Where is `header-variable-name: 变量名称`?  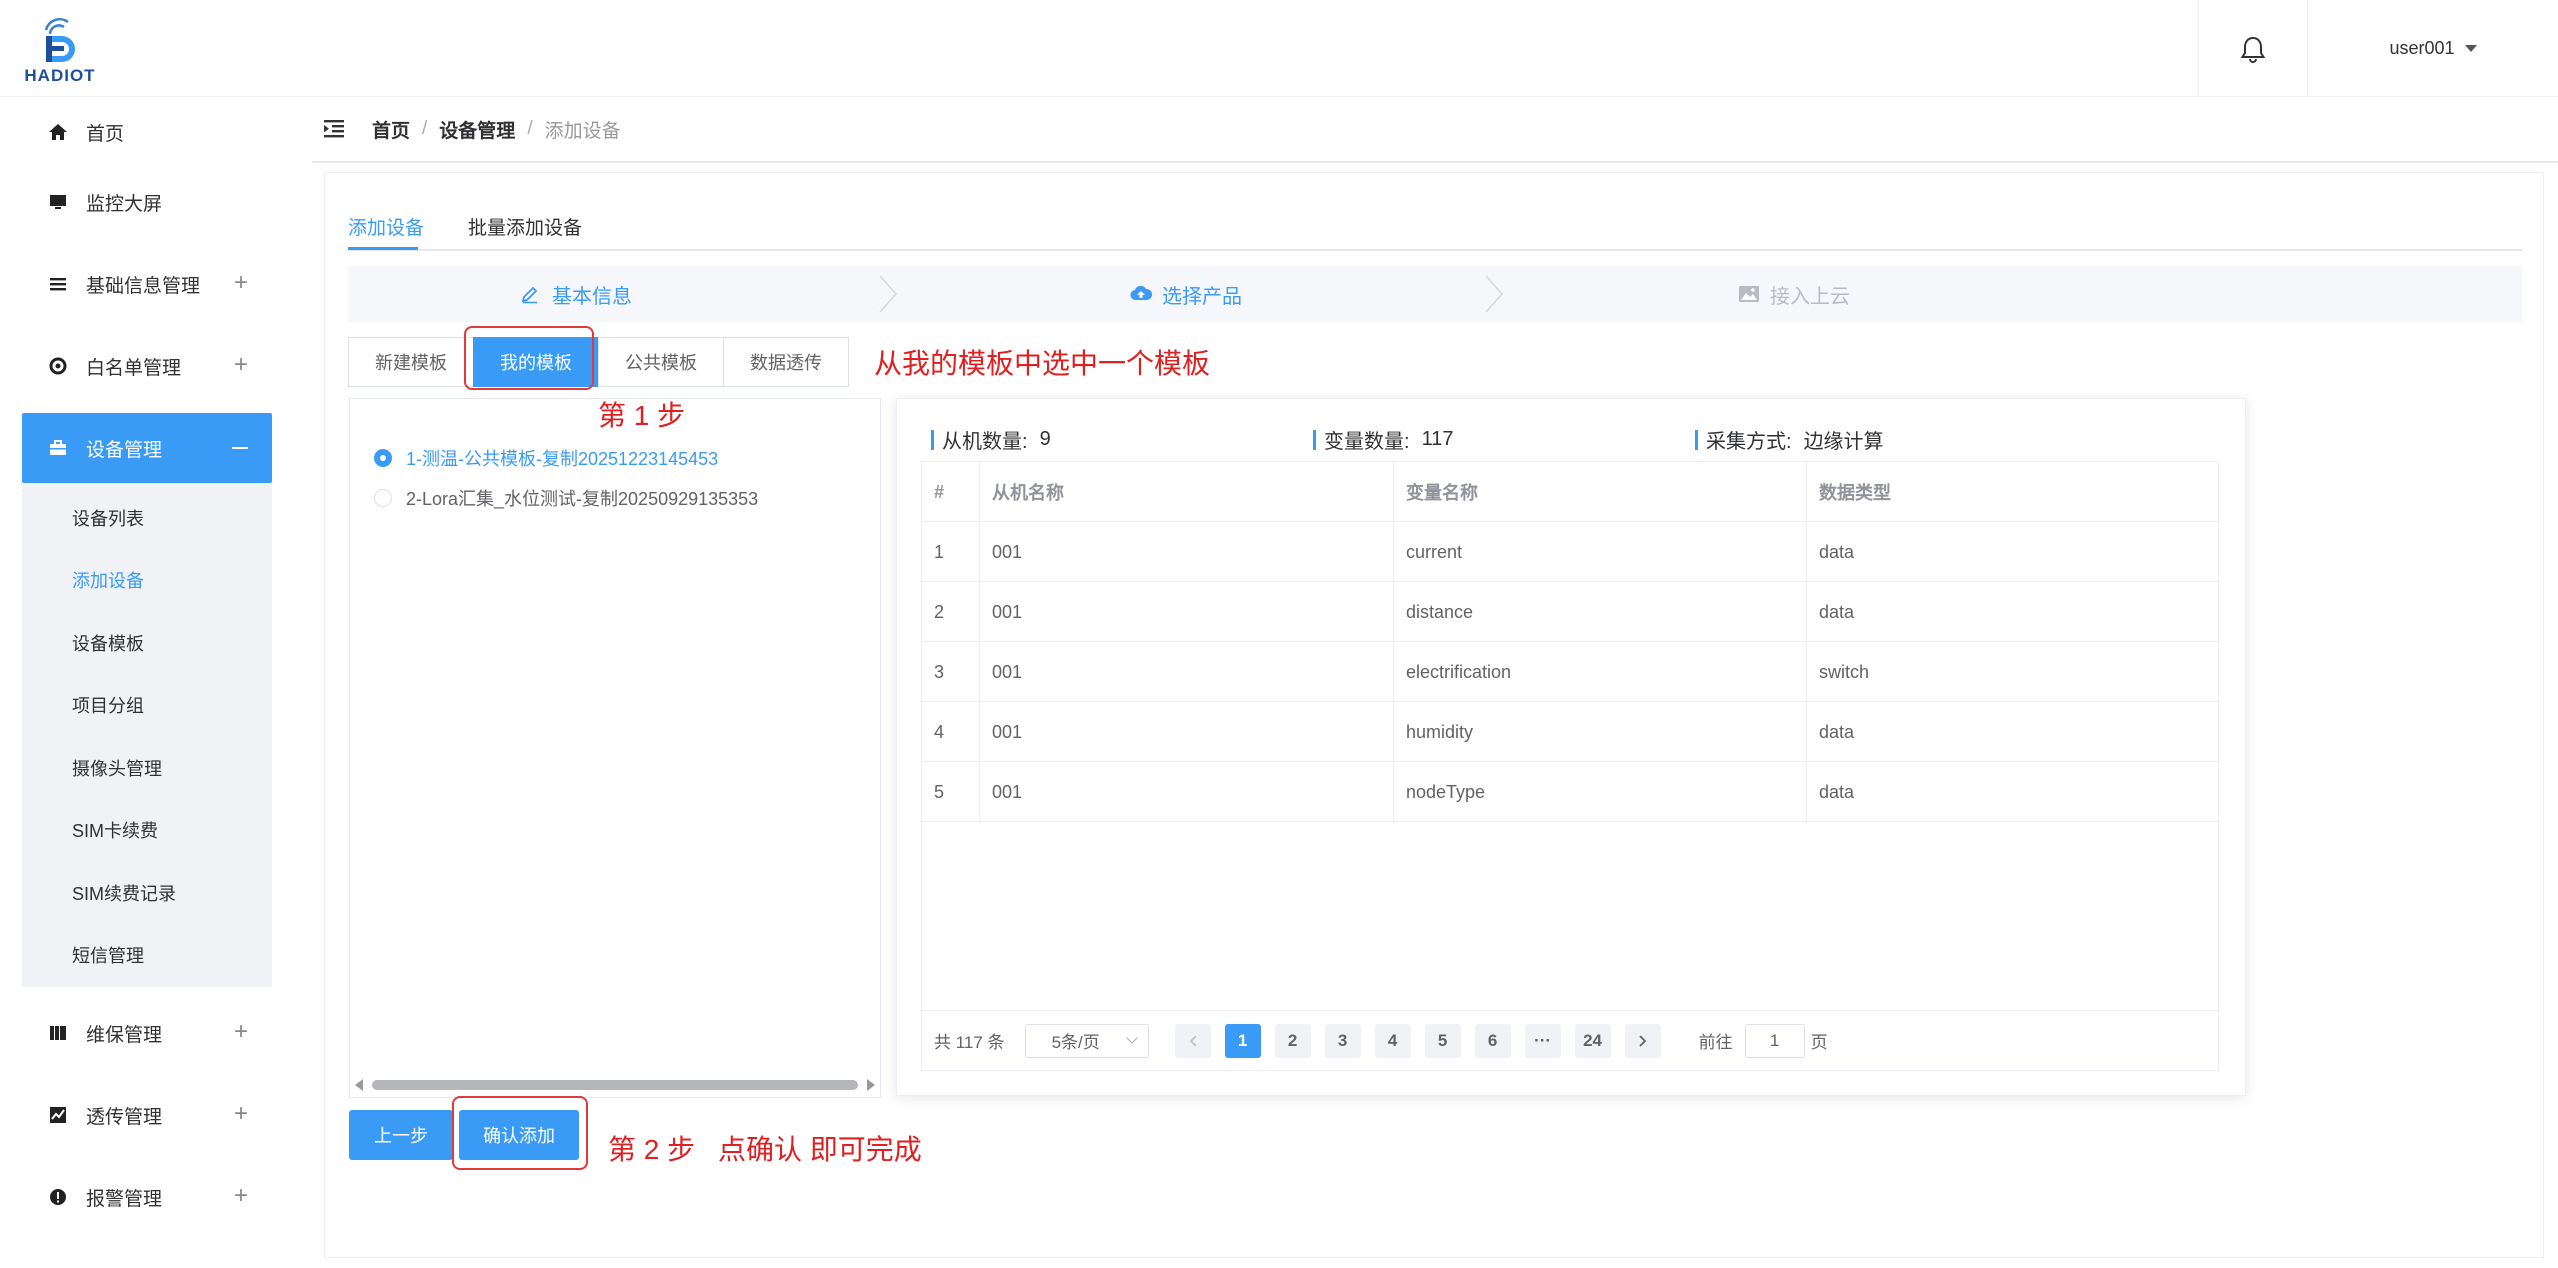
header-variable-name: 变量名称 is located at coordinates (1600, 492).